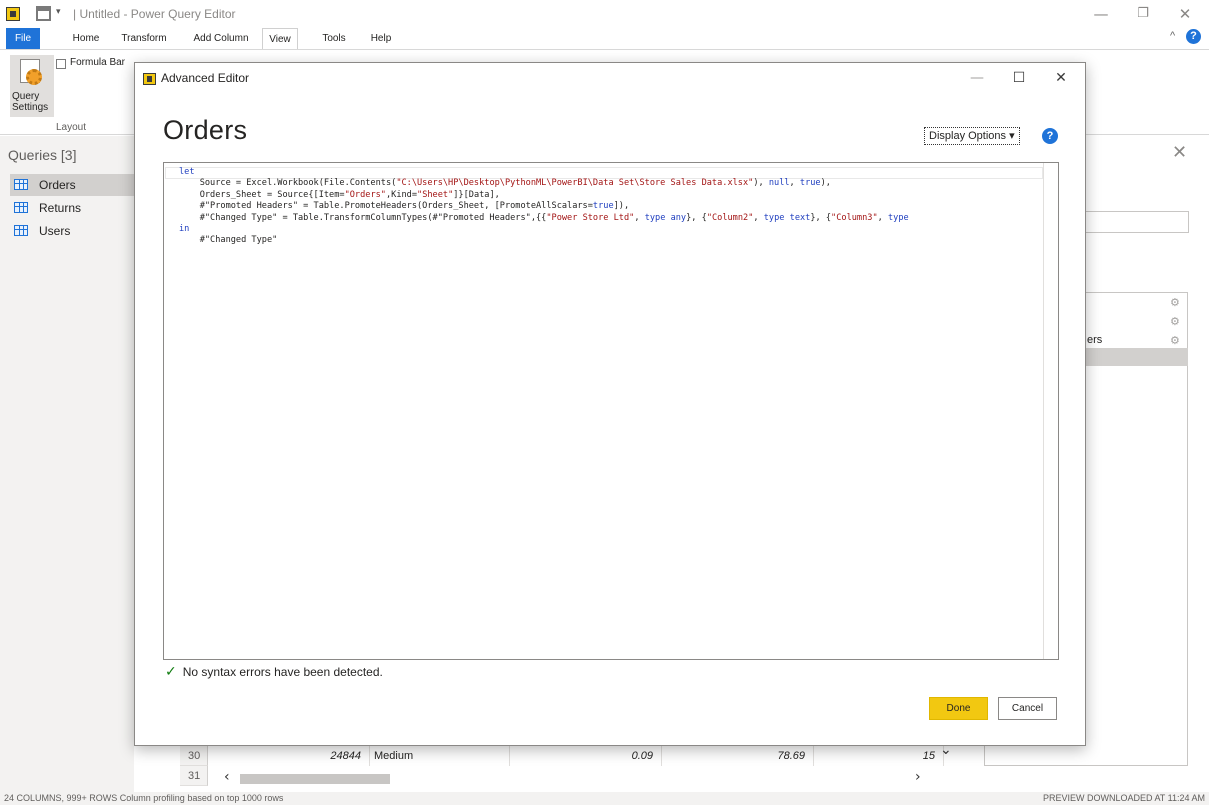  I want to click on query-settings-button: Query Settings, so click(32, 86).